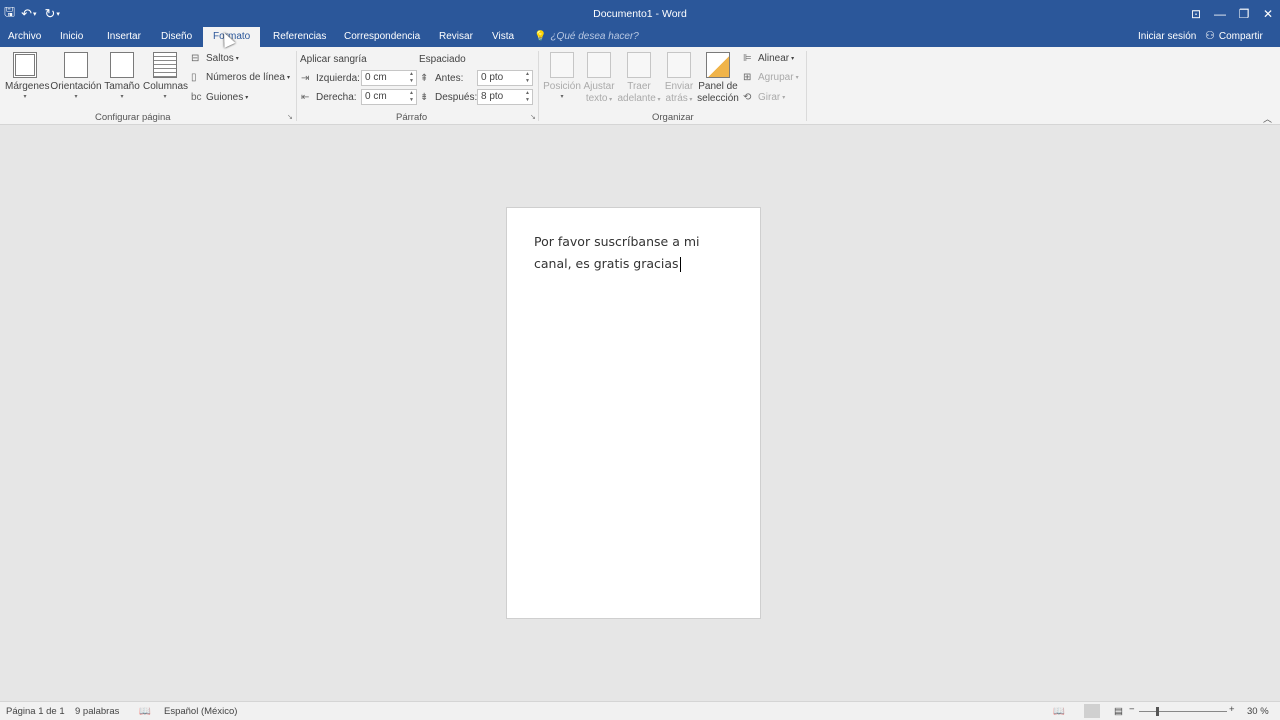 The image size is (1280, 720). Describe the element at coordinates (424, 97) in the screenshot. I see `spacing-after-icon: ⇟` at that location.